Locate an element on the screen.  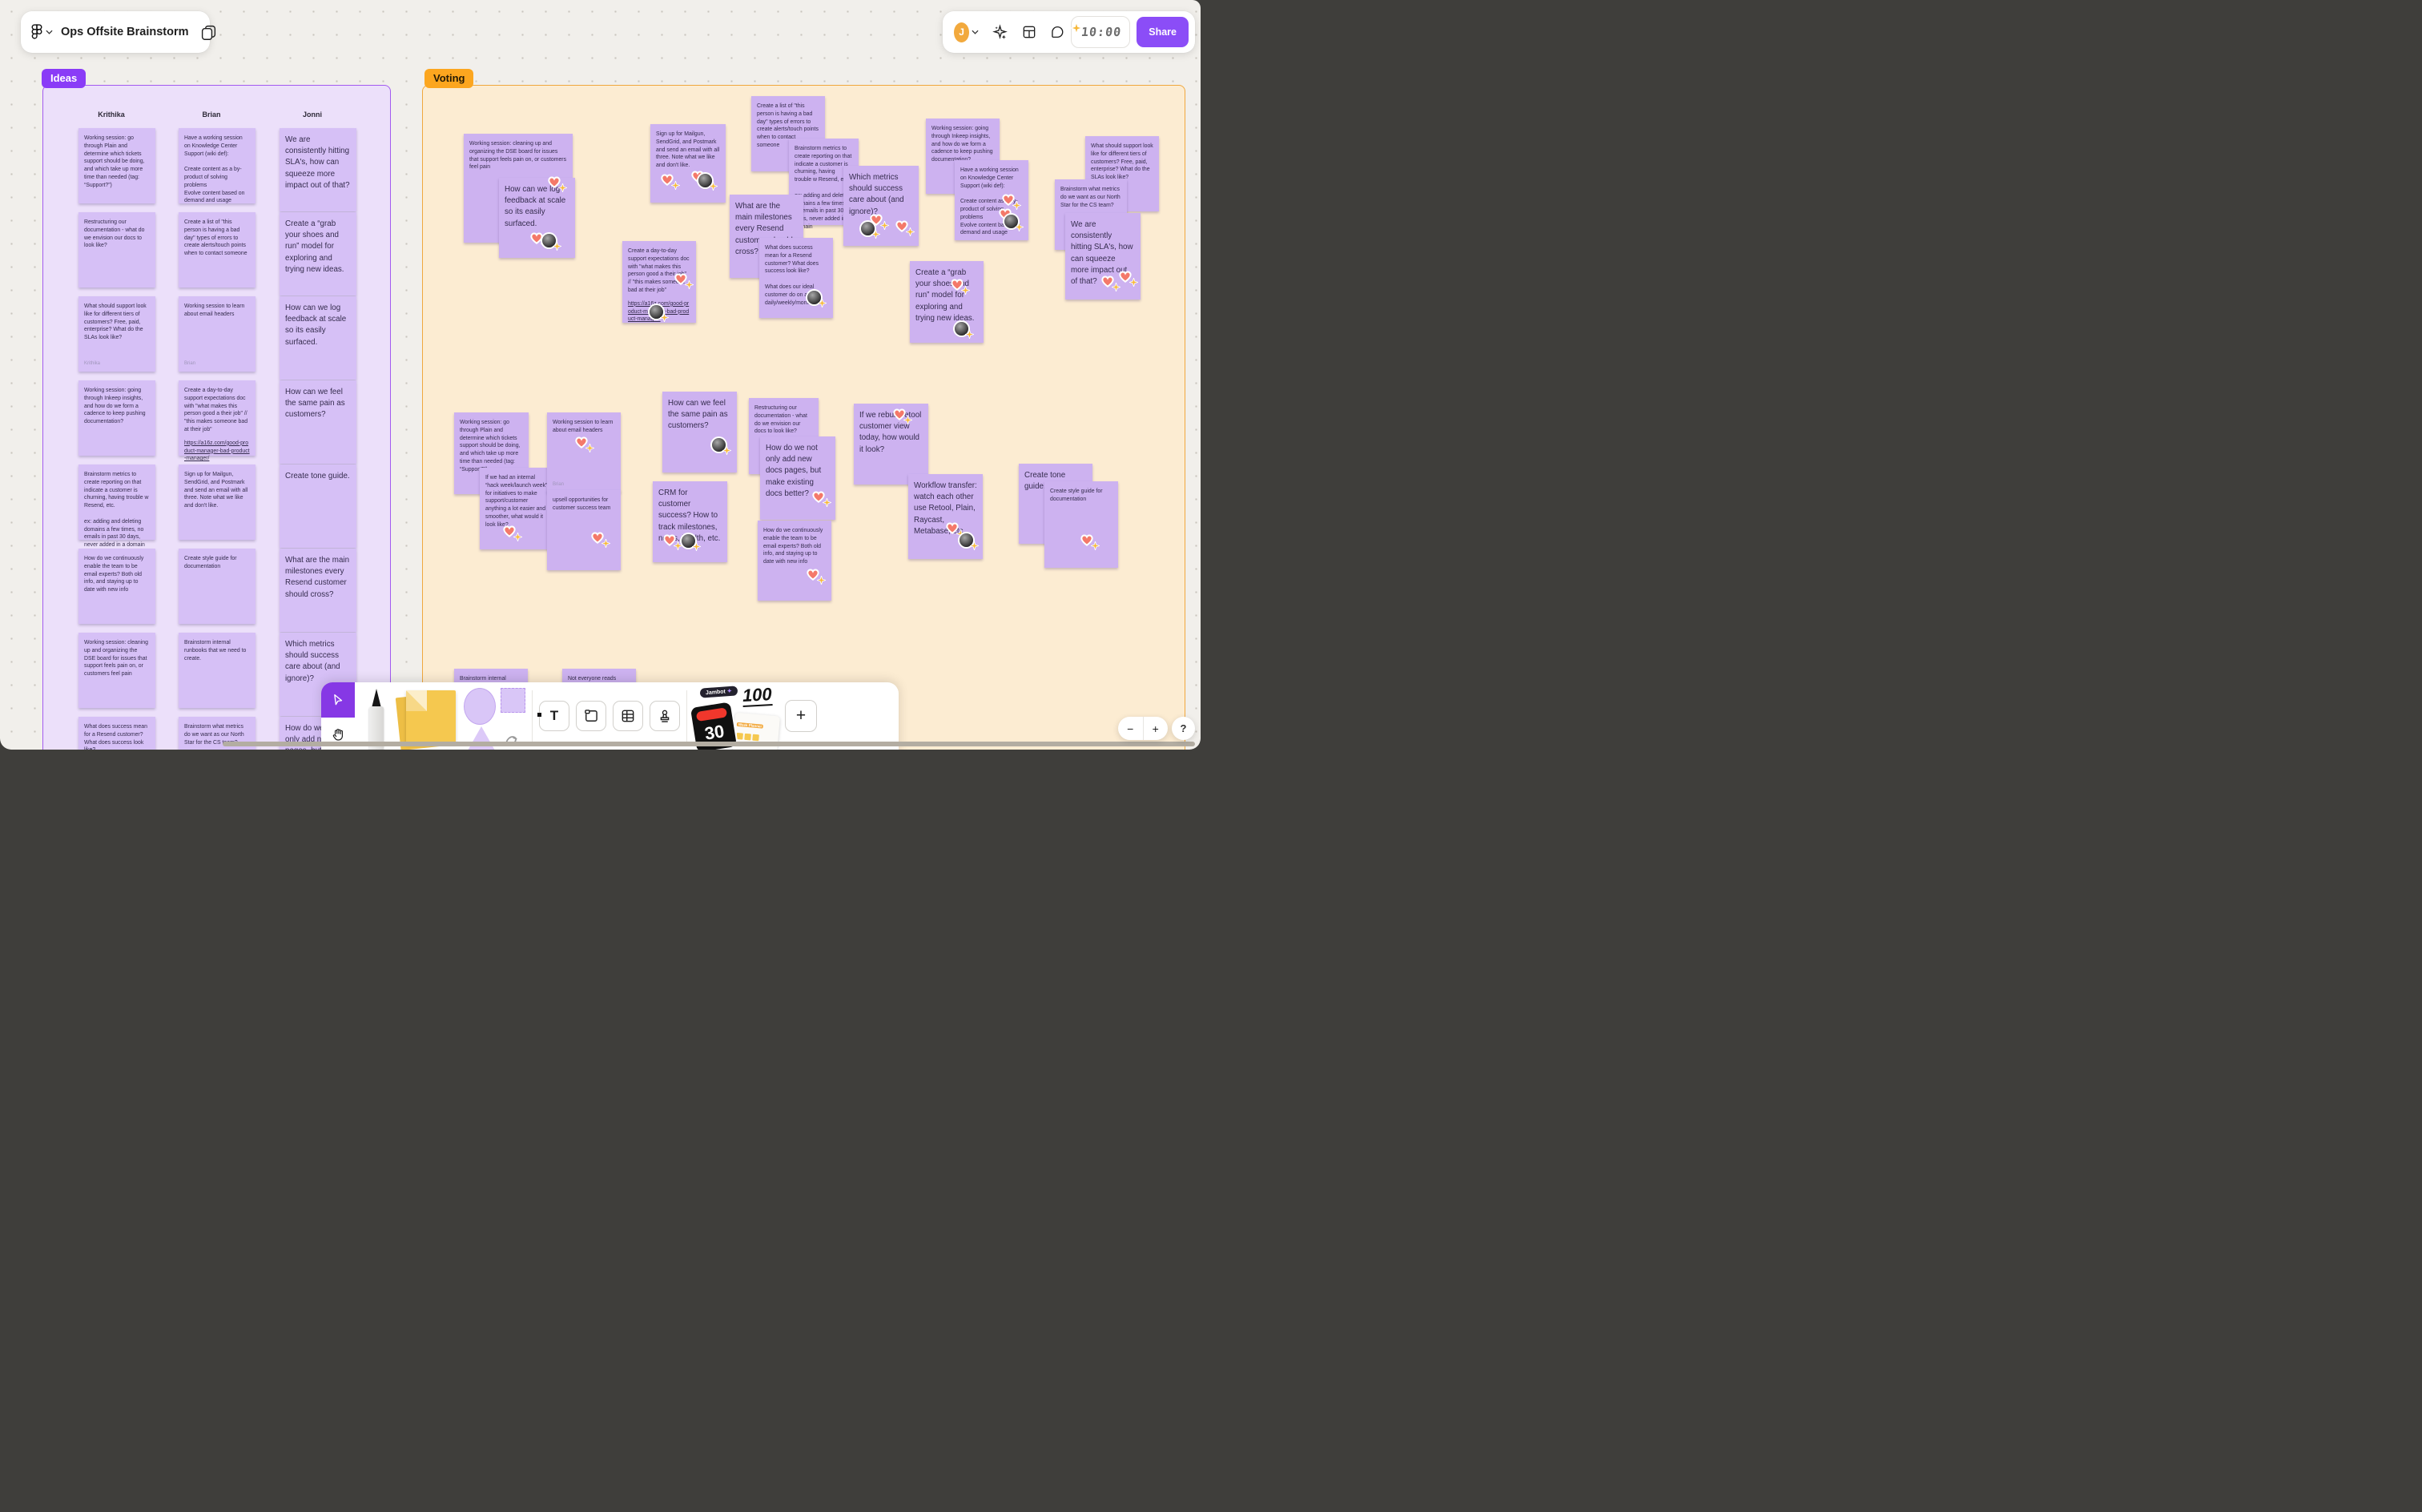
column-header: Brian is located at coordinates (211, 115).